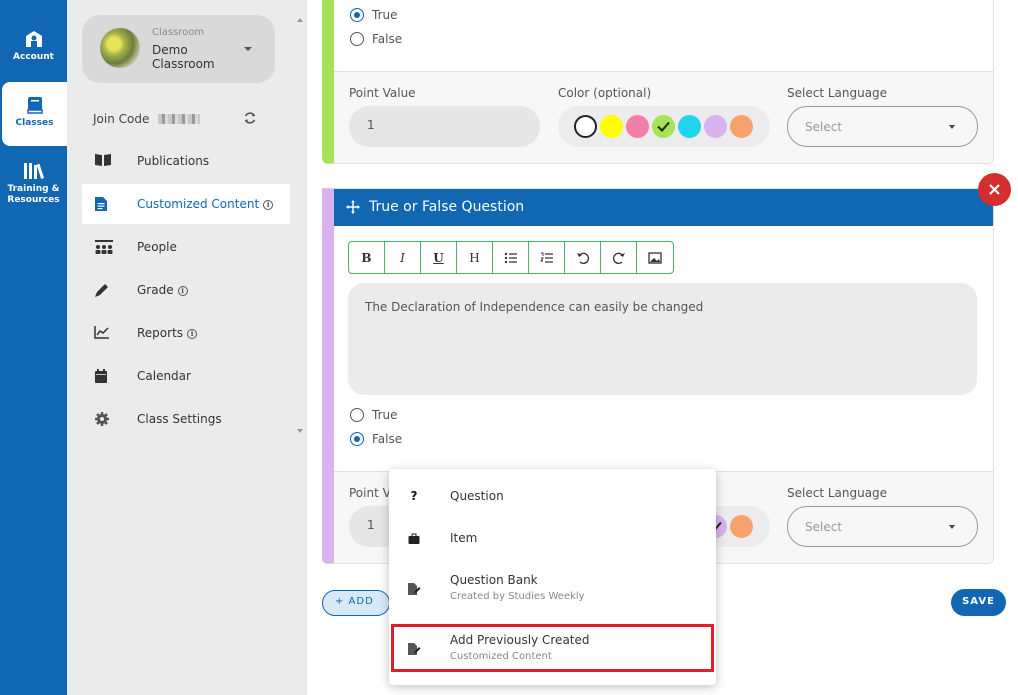 The width and height of the screenshot is (1018, 695). I want to click on color-swatch-yellow, so click(611, 126).